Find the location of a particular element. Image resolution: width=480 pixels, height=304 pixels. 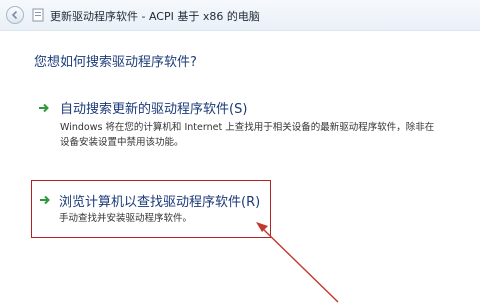

option-browse-computer-title: 浏览计算机以查找驱动程序软件(R) is located at coordinates (160, 202).